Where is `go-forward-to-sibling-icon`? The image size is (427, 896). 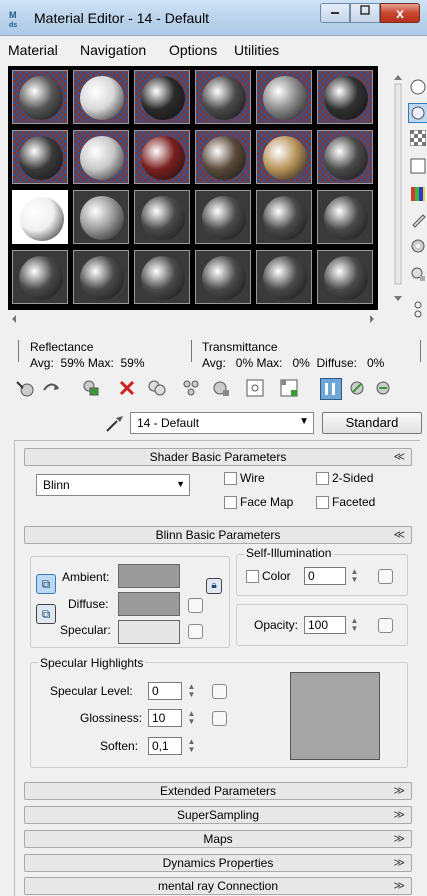 go-forward-to-sibling-icon is located at coordinates (383, 389).